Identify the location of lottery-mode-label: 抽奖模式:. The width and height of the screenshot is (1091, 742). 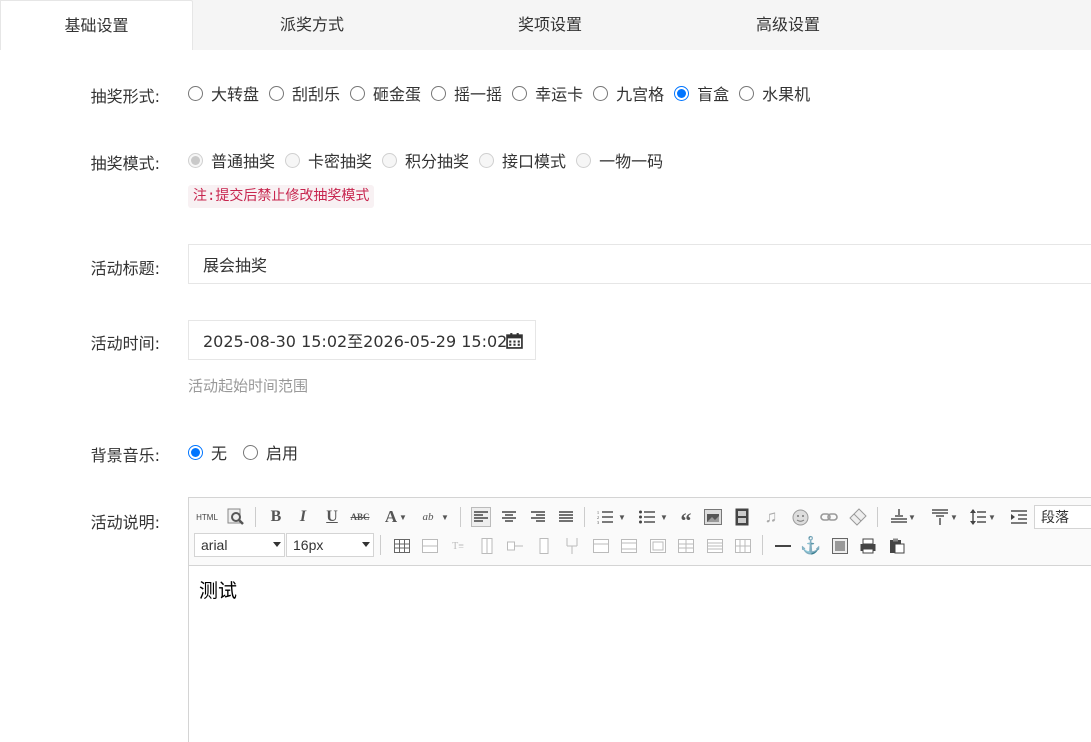
(125, 163).